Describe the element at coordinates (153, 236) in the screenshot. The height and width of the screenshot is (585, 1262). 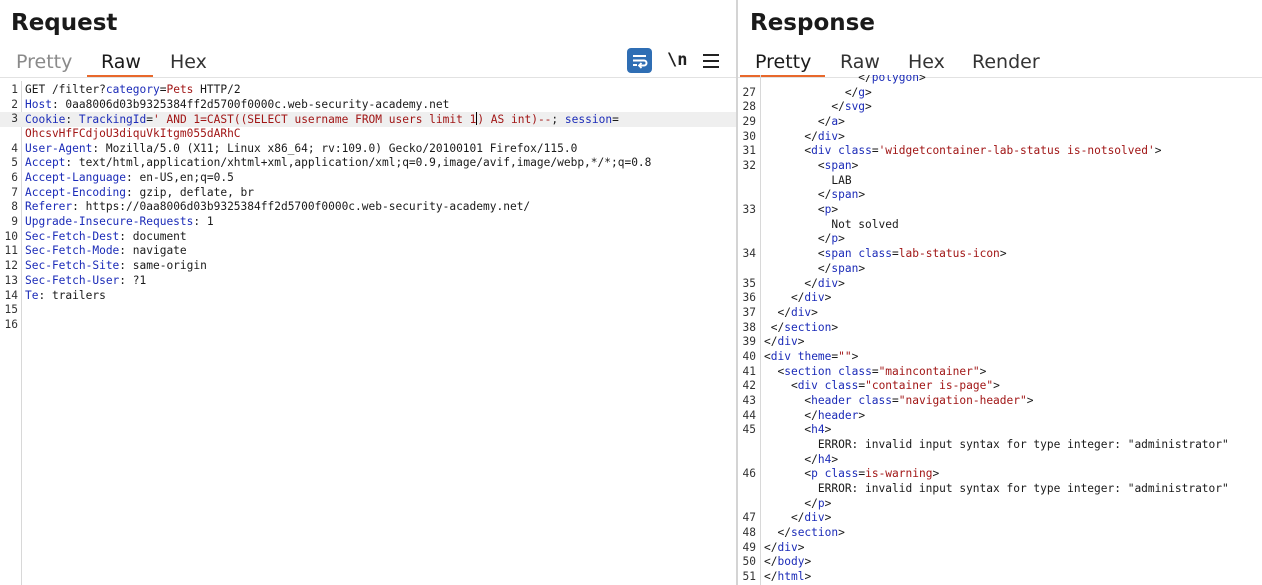
I see `code-token: : document` at that location.